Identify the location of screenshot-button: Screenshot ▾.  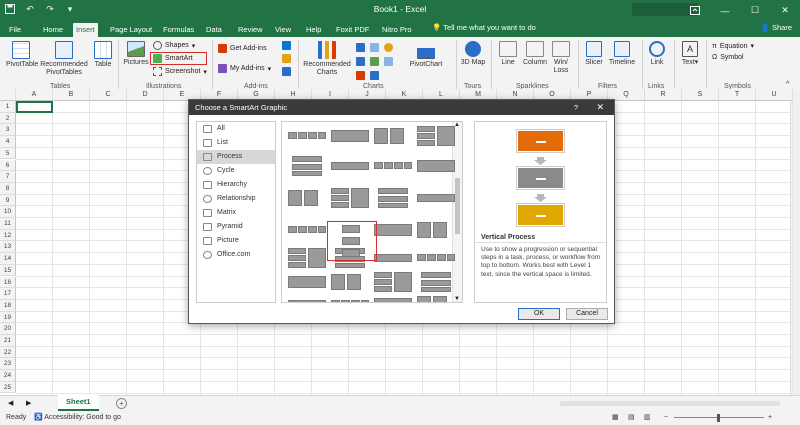
(180, 71).